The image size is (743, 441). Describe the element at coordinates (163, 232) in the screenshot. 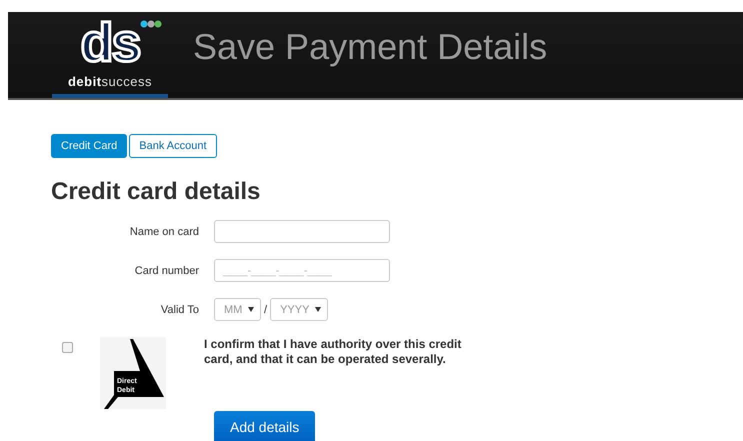

I see `field-label: Name on card` at that location.